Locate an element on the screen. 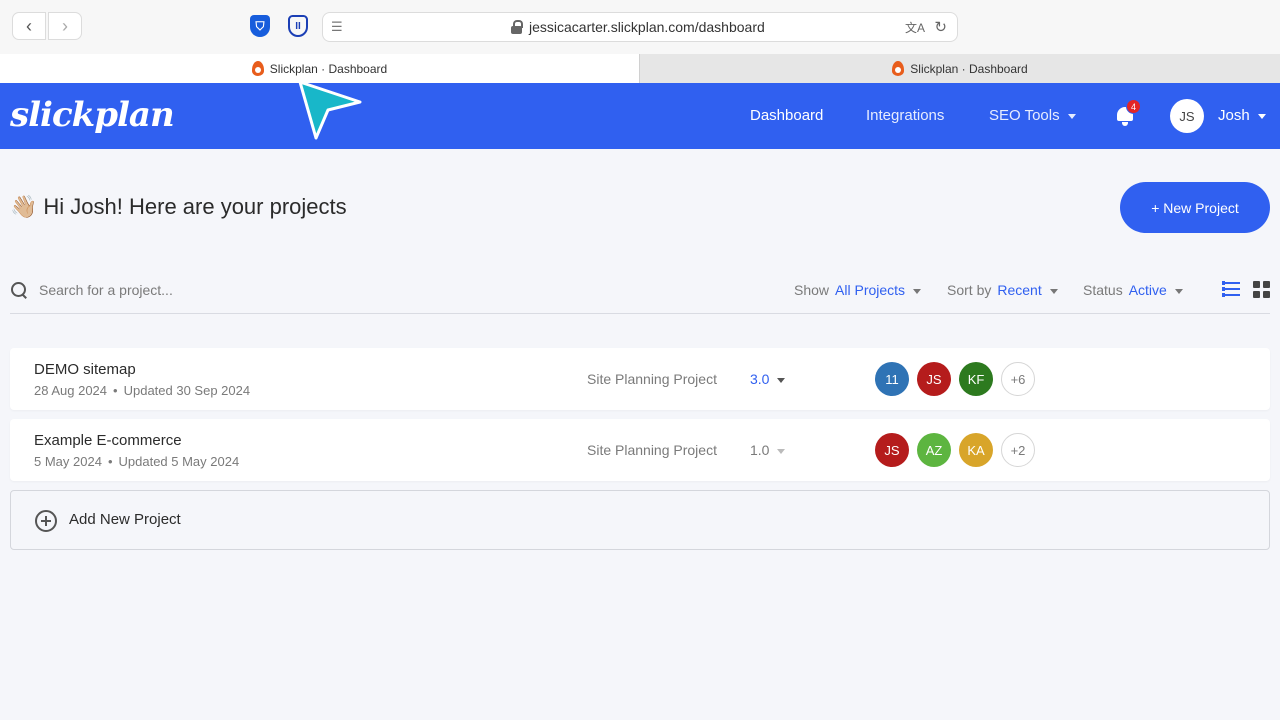 This screenshot has width=1280, height=720. status-filter-value: Active is located at coordinates (1147, 290).